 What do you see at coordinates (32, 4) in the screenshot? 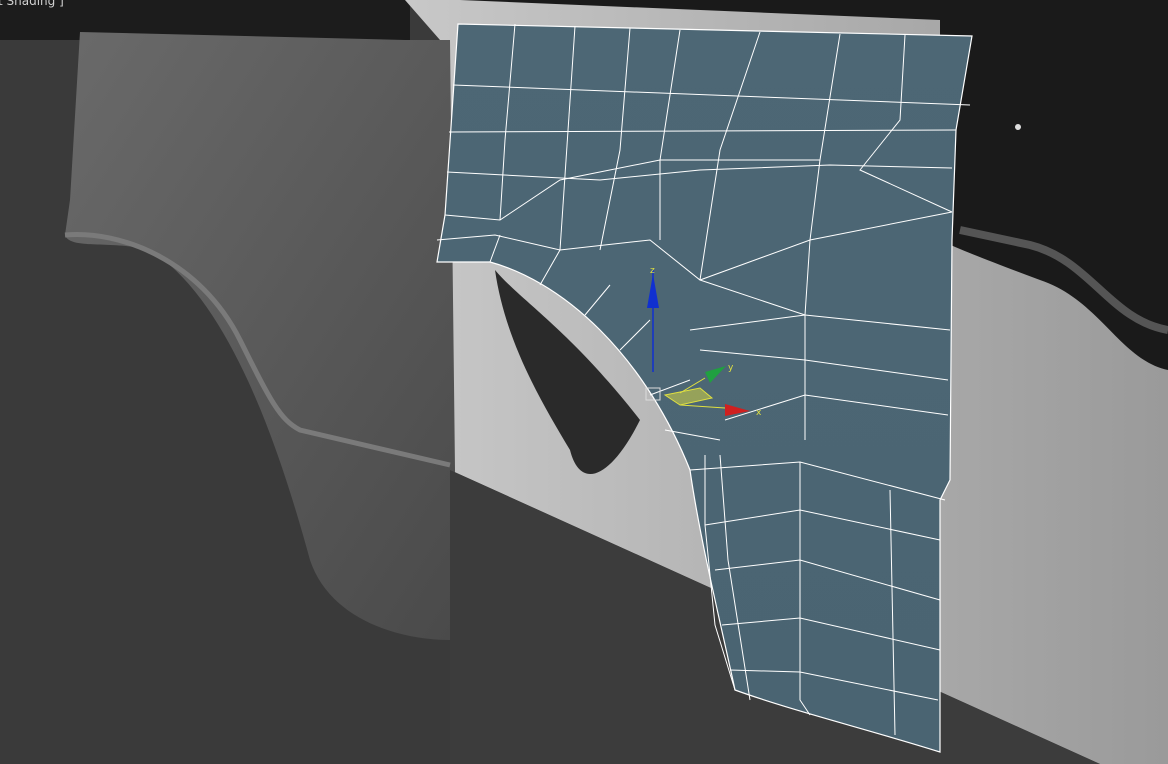
I see `viewport-shading-label: t Shading ]` at bounding box center [32, 4].